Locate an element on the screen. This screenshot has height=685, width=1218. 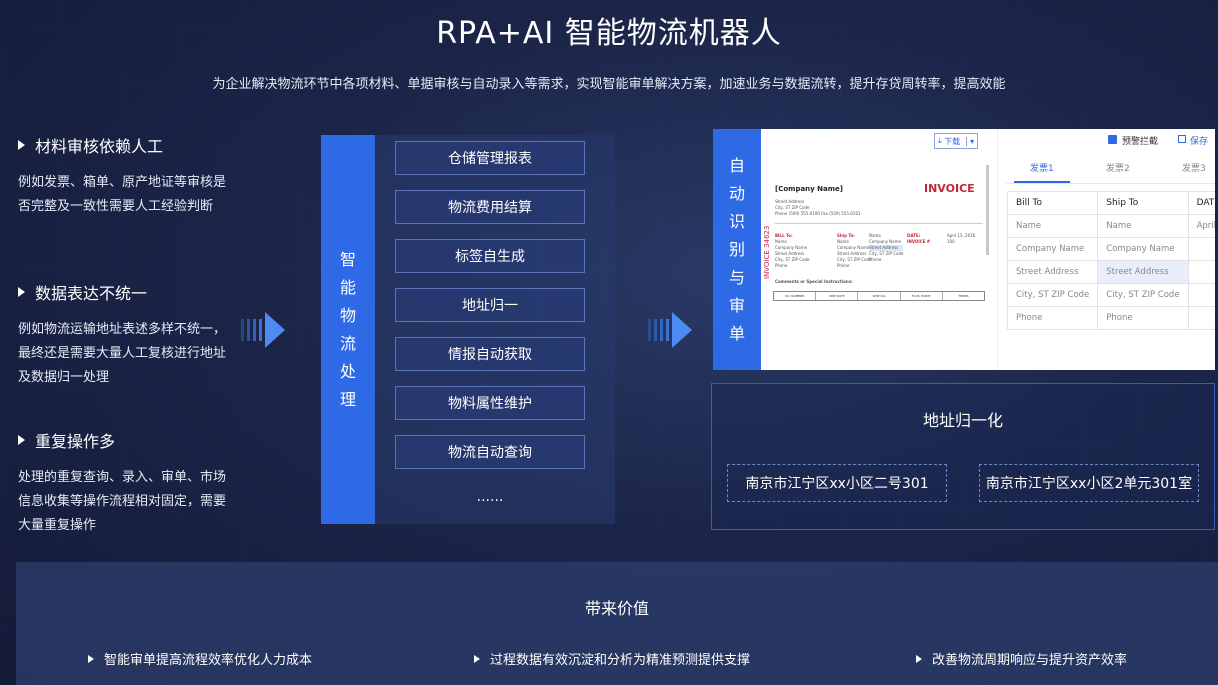
invoice-company: [Company Name] is located at coordinates (809, 189).